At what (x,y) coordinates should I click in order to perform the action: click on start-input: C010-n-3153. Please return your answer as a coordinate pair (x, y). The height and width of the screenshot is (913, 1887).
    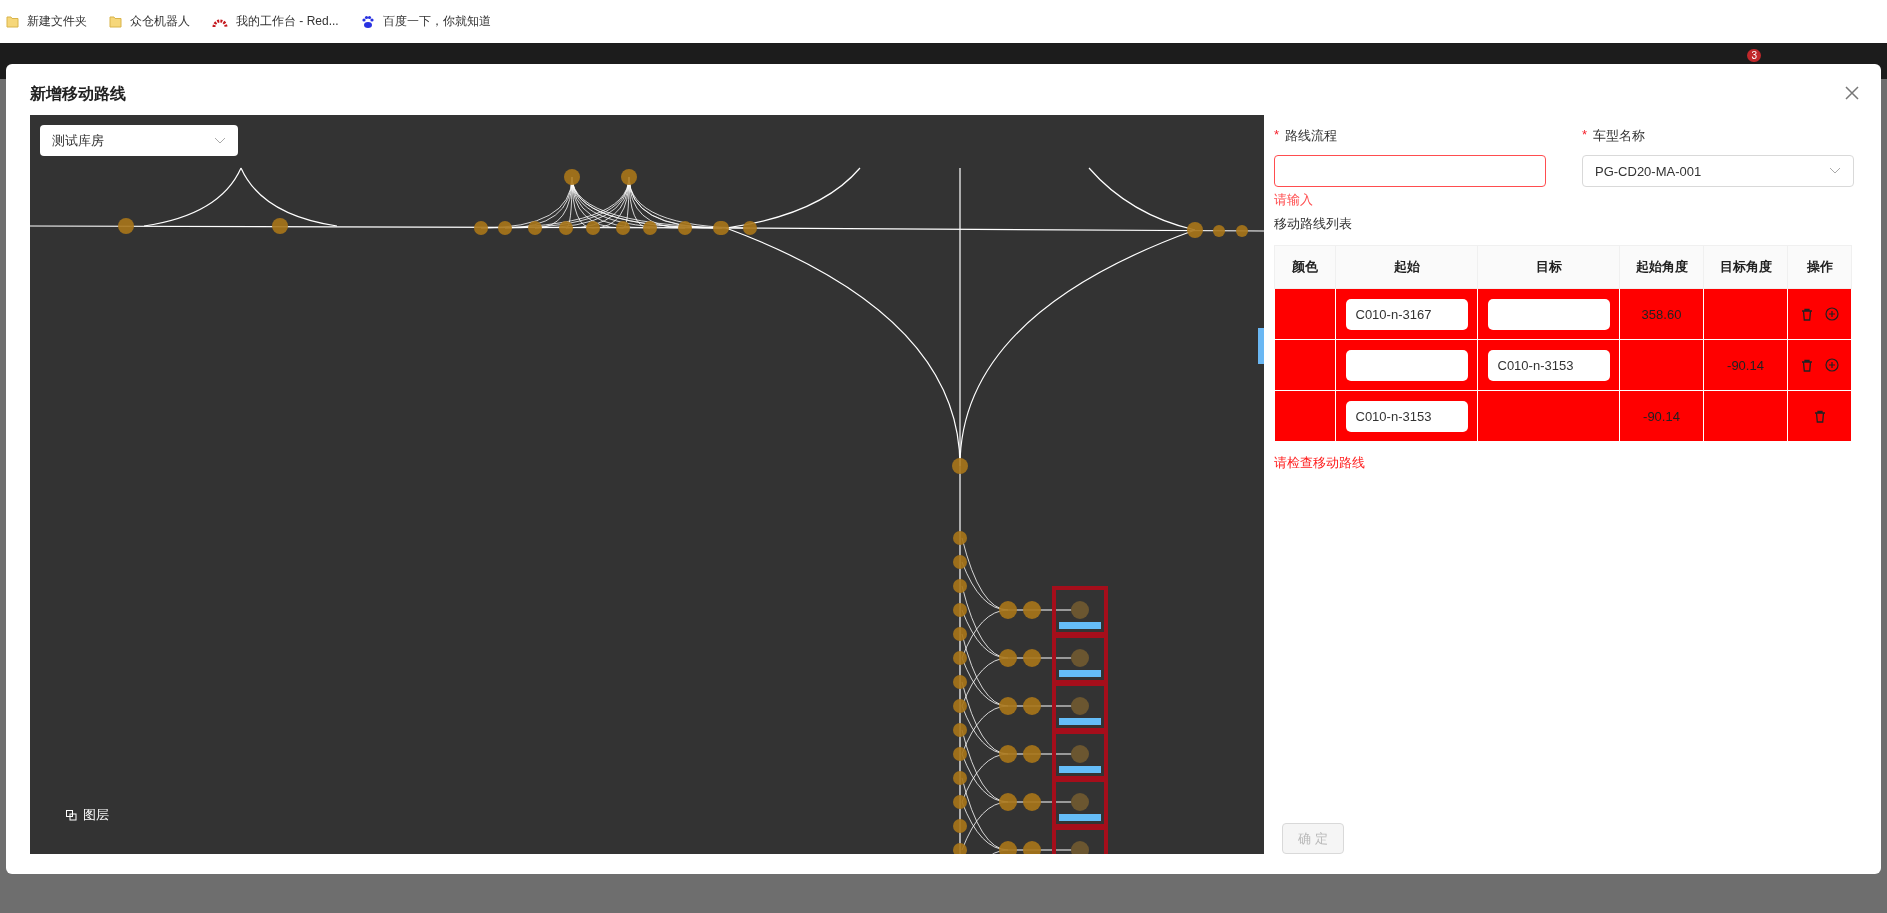
    Looking at the image, I should click on (1406, 416).